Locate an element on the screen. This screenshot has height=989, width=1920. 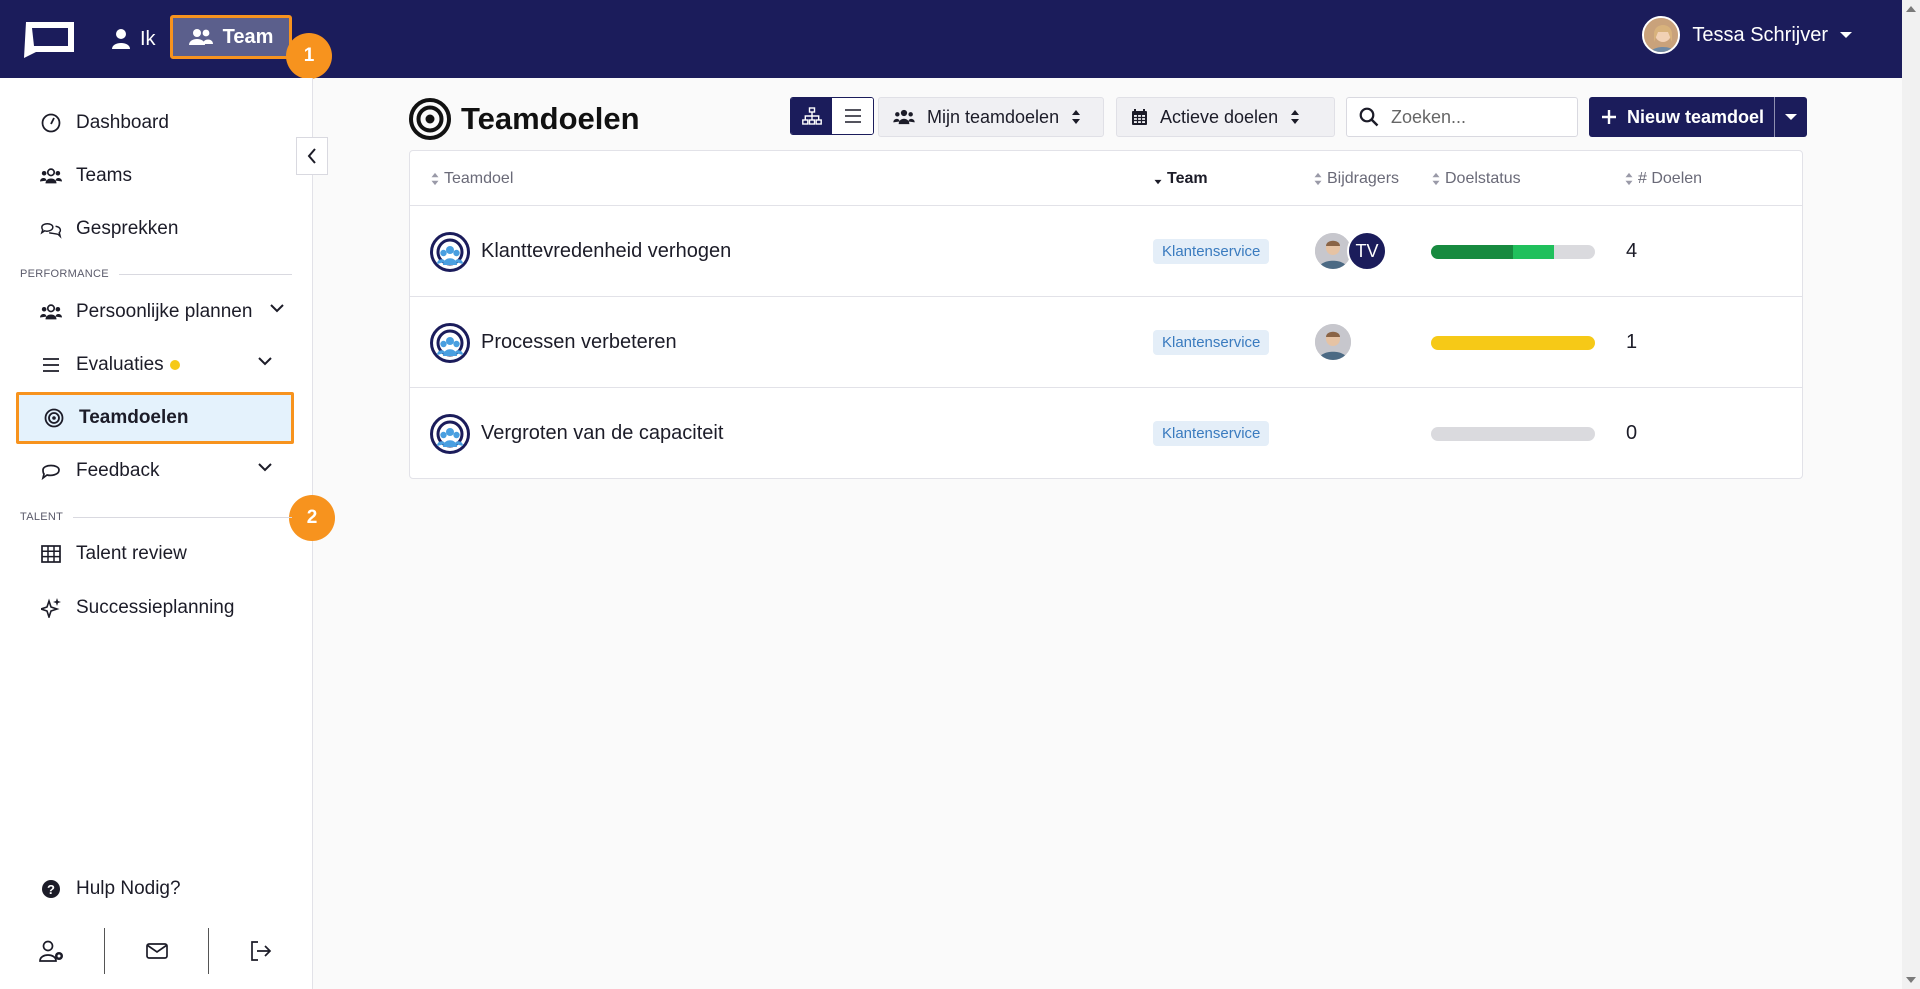
user-menu: Tessa Schrijver is located at coordinates (1747, 35).